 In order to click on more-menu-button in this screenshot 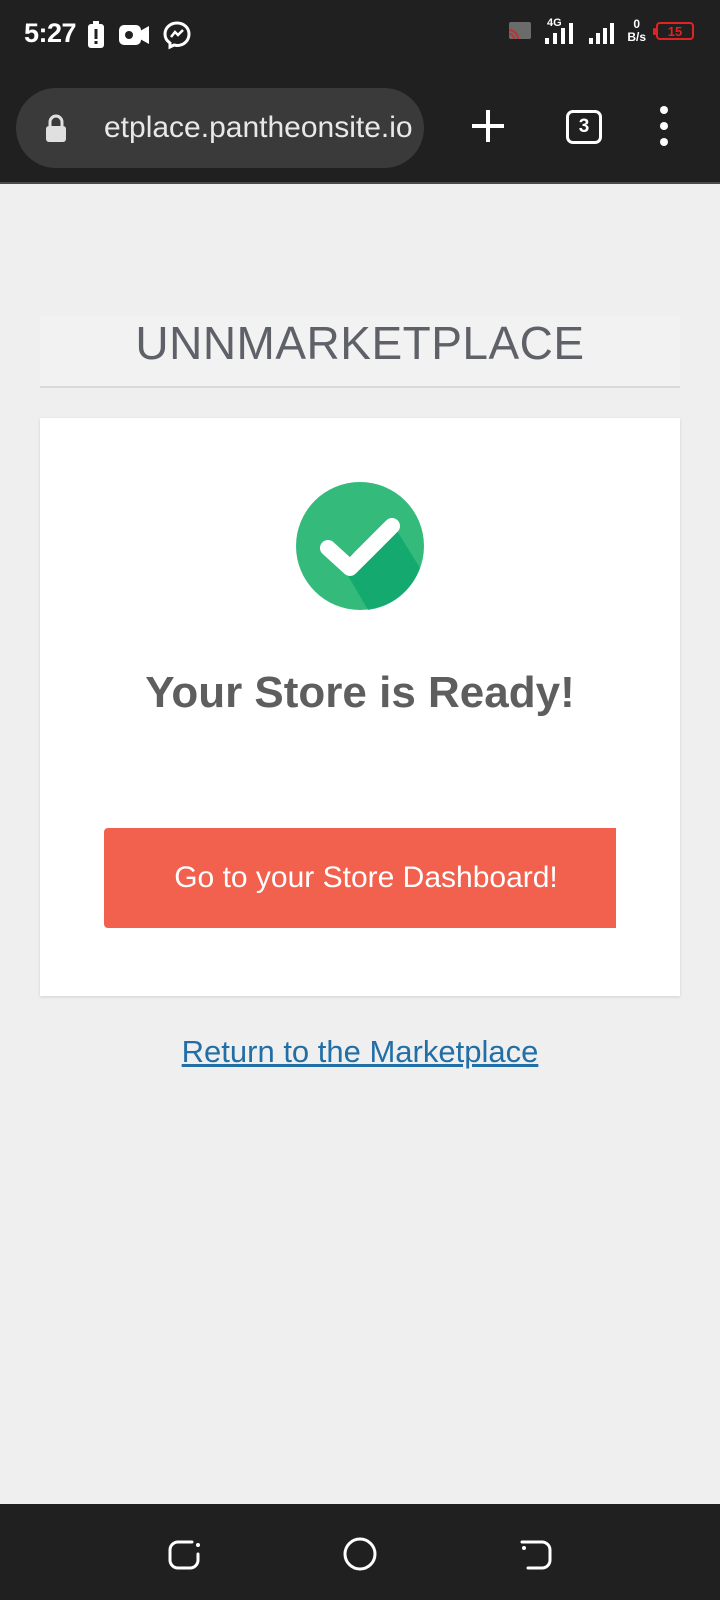, I will do `click(664, 126)`.